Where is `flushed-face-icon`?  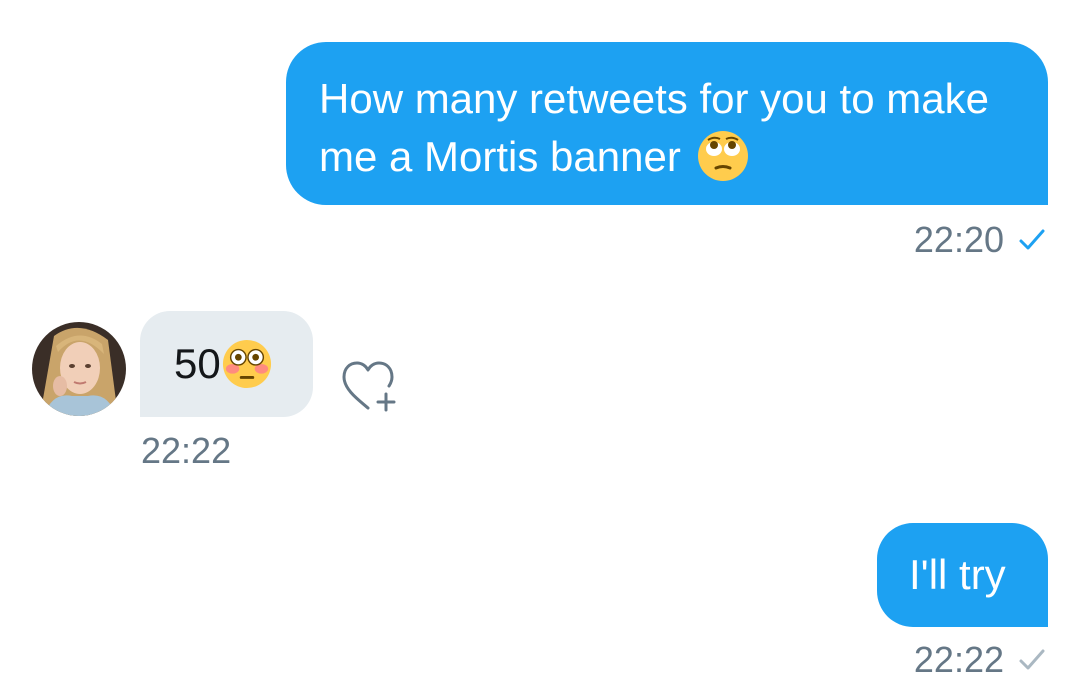 flushed-face-icon is located at coordinates (246, 364).